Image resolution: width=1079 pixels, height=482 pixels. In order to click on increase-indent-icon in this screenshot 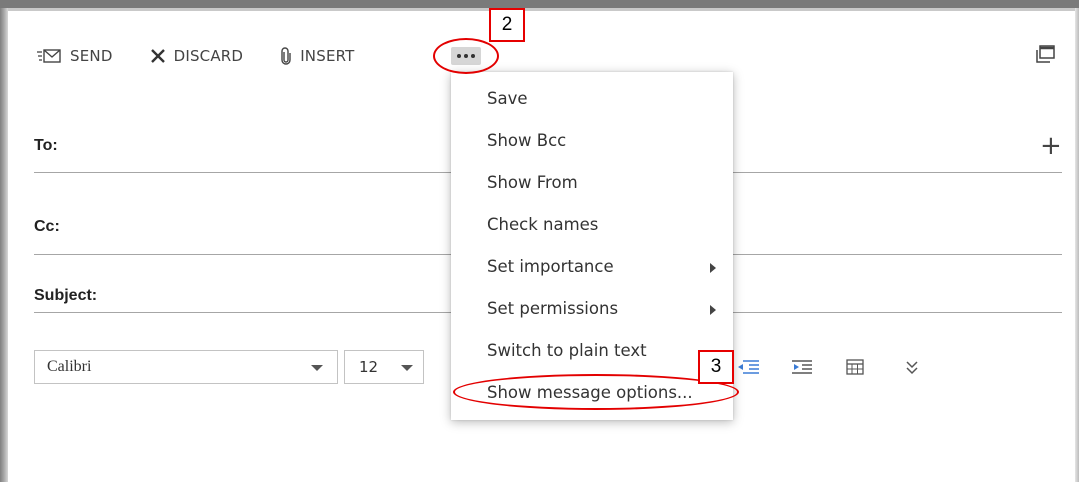, I will do `click(802, 369)`.